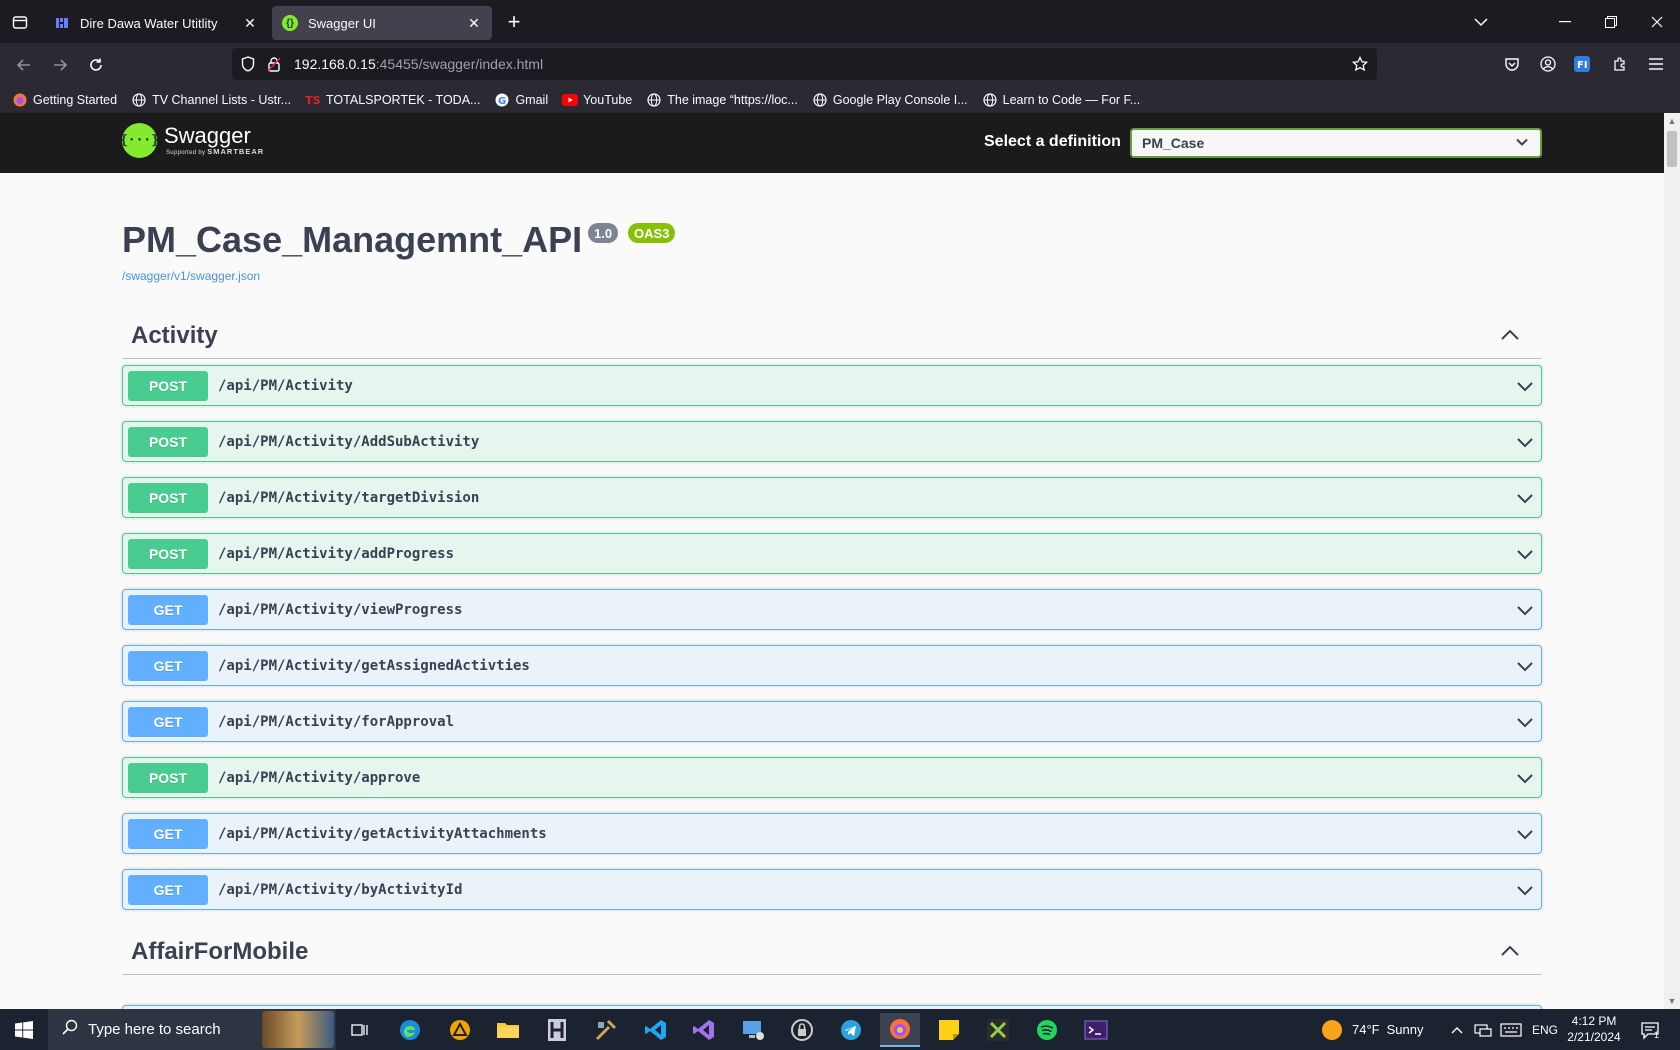 The image size is (1680, 1050). What do you see at coordinates (832, 952) in the screenshot?
I see `tag-section-affairformobile: AffairForMobile` at bounding box center [832, 952].